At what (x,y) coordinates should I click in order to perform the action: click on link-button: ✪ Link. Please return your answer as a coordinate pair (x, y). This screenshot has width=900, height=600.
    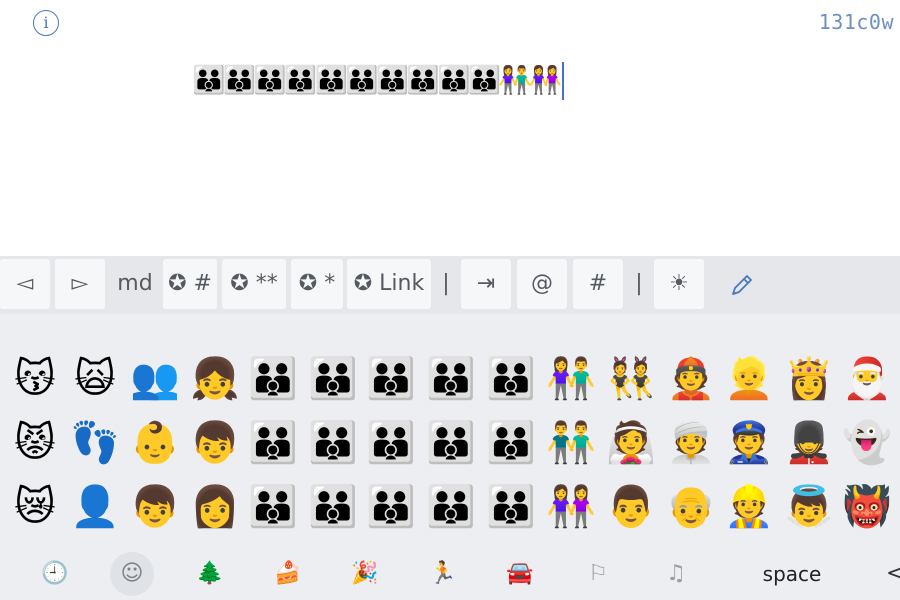
    Looking at the image, I should click on (389, 284).